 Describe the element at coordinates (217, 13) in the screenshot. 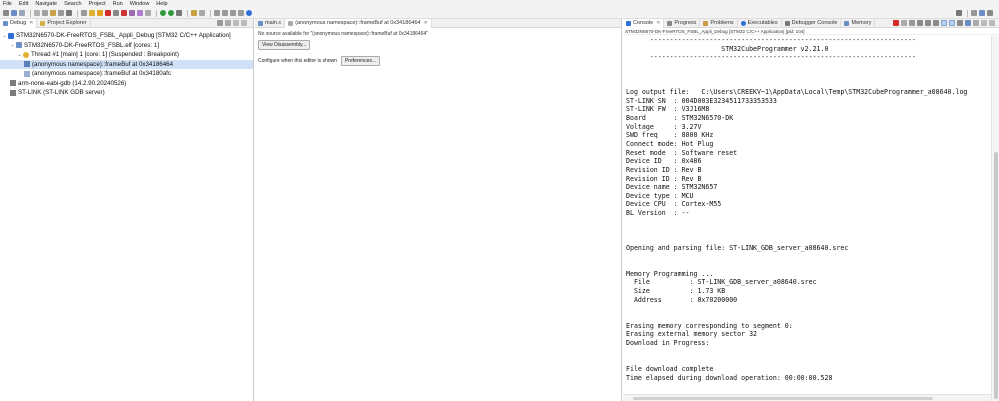

I see `prev-annotation-icon` at that location.